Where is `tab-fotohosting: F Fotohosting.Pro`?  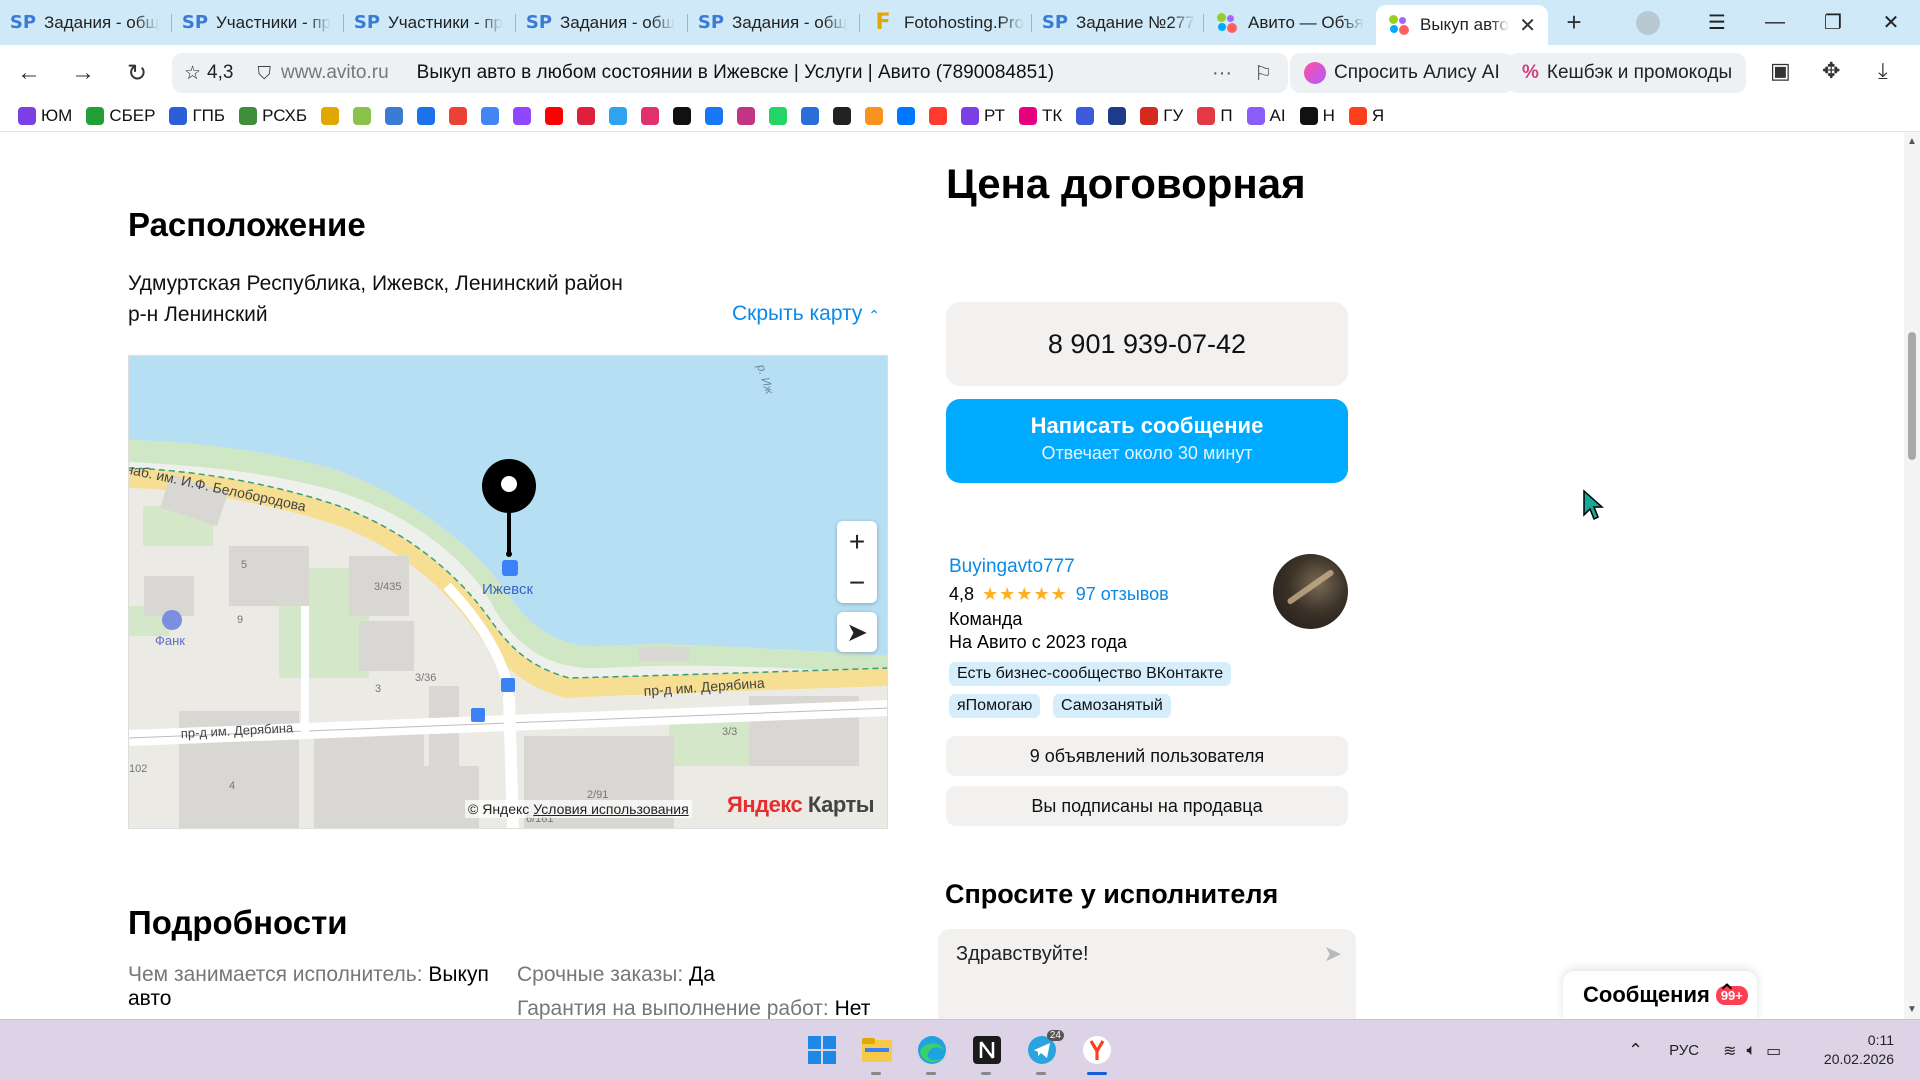 tab-fotohosting: F Fotohosting.Pro is located at coordinates (946, 22).